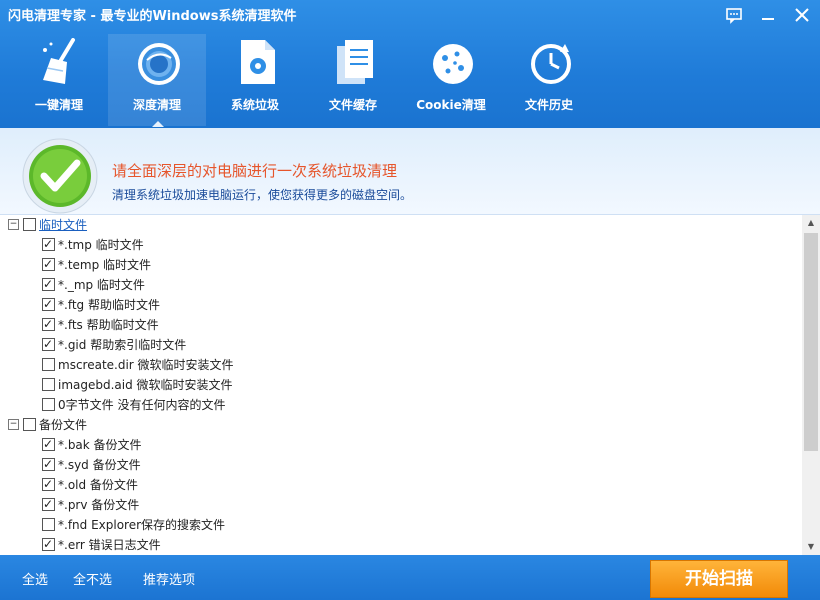  I want to click on scroll-down-icon: ▼, so click(811, 547).